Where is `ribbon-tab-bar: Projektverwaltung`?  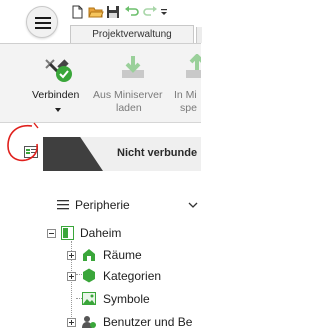
ribbon-tab-bar: Projektverwaltung is located at coordinates (132, 34).